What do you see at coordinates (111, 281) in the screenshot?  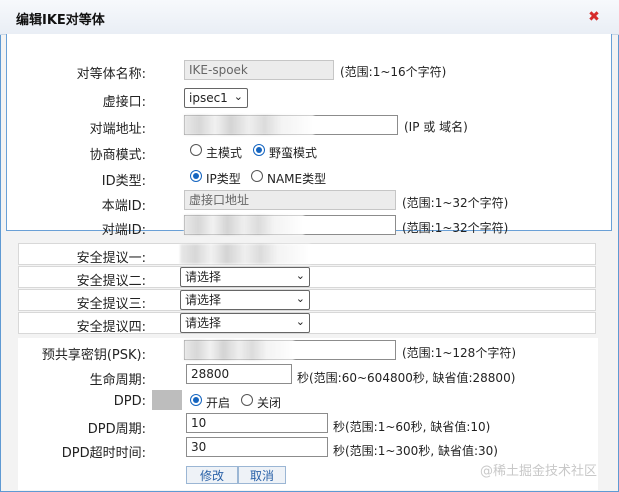 I see `proposal2-label: 安全提议二:` at bounding box center [111, 281].